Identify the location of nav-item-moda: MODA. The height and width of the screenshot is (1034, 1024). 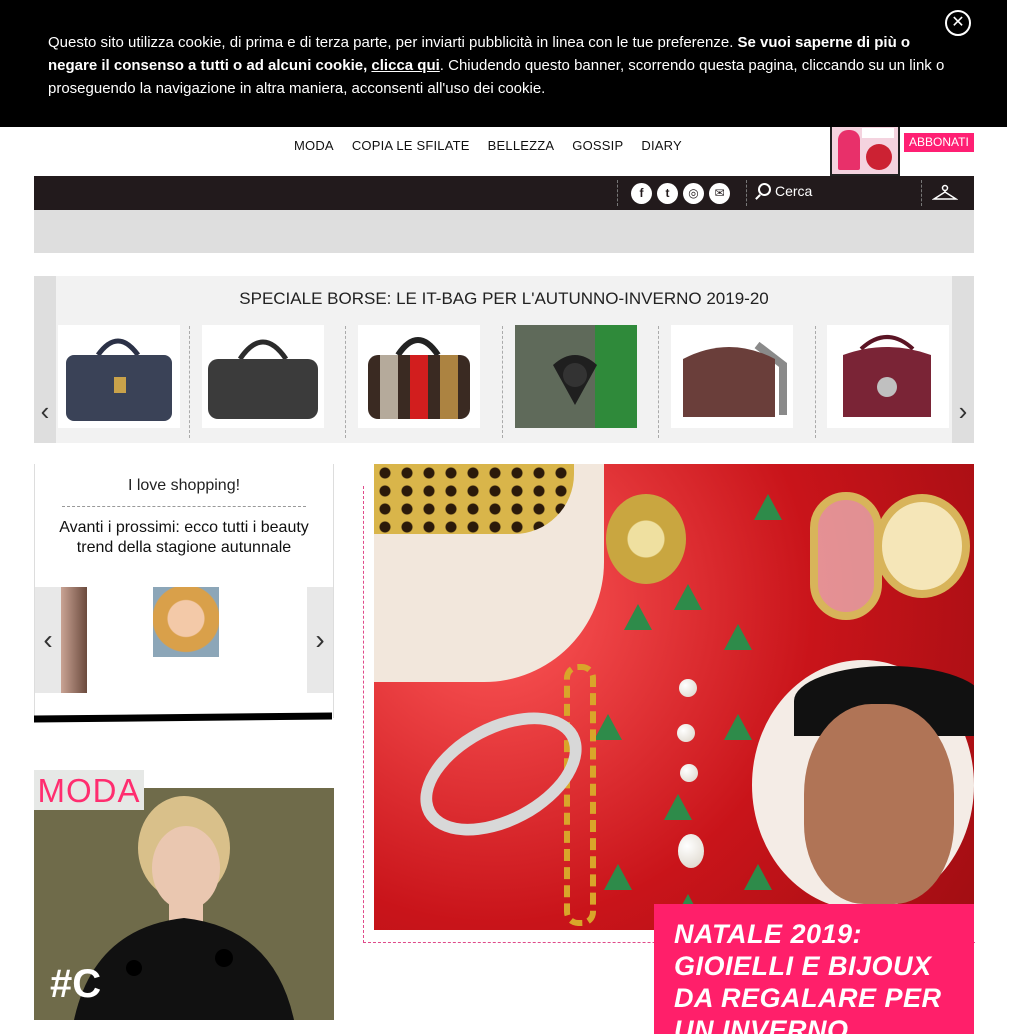
(314, 145).